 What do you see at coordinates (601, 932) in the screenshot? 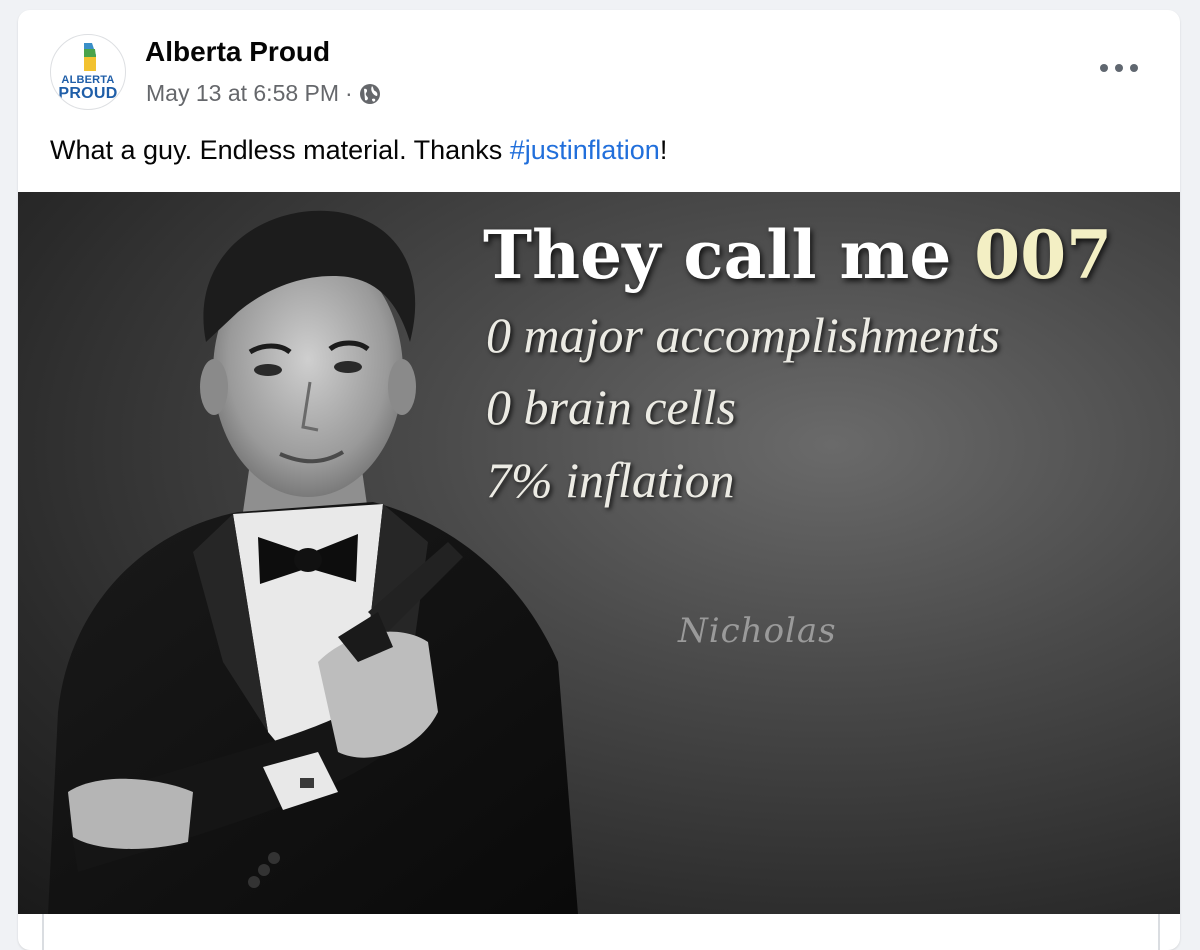
I see `post-footer-edge` at bounding box center [601, 932].